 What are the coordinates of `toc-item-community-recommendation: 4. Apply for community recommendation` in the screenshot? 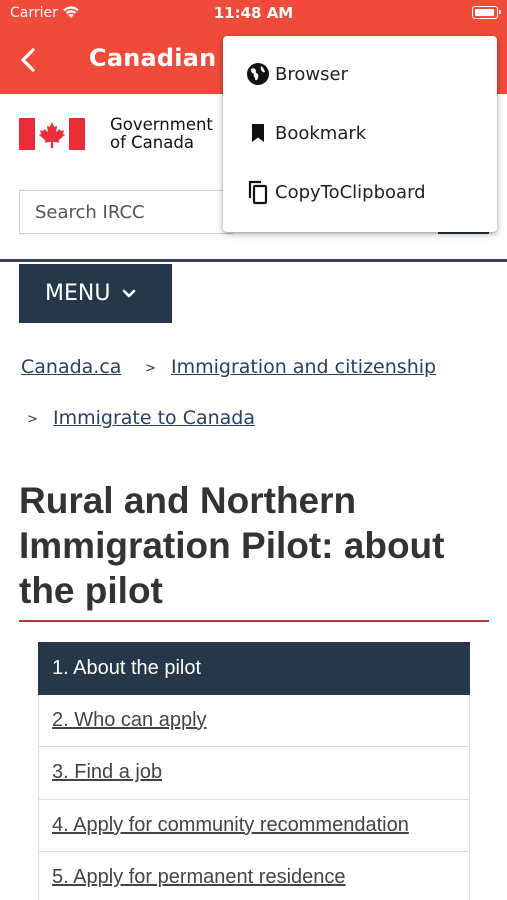 It's located at (254, 825).